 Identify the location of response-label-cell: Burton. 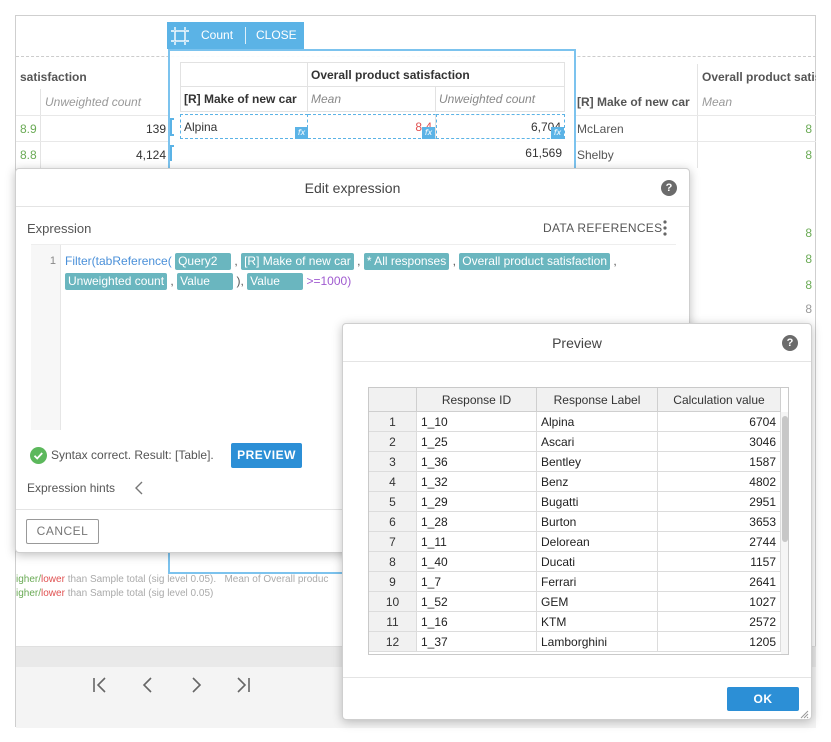
(597, 522).